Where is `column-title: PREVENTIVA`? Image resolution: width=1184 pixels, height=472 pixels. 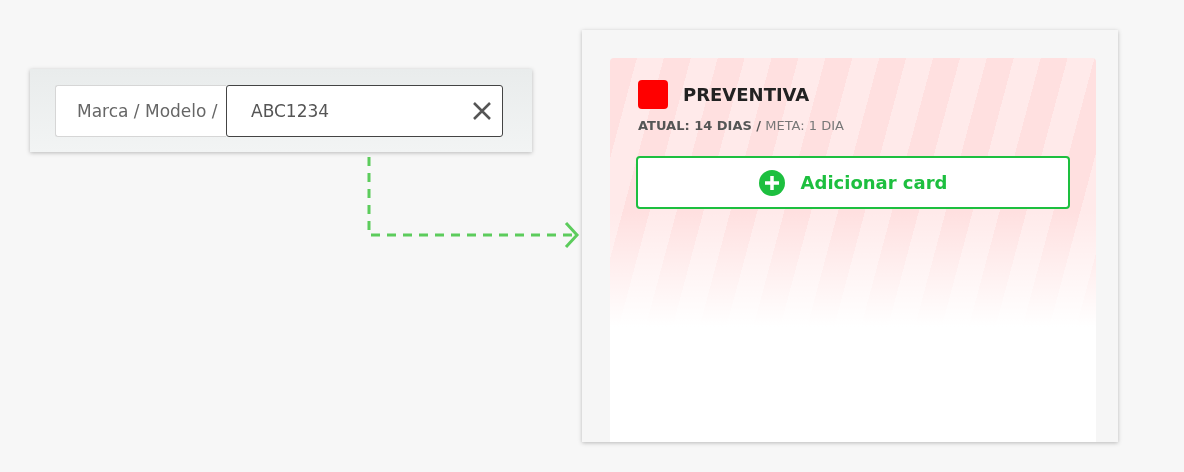
column-title: PREVENTIVA is located at coordinates (746, 94).